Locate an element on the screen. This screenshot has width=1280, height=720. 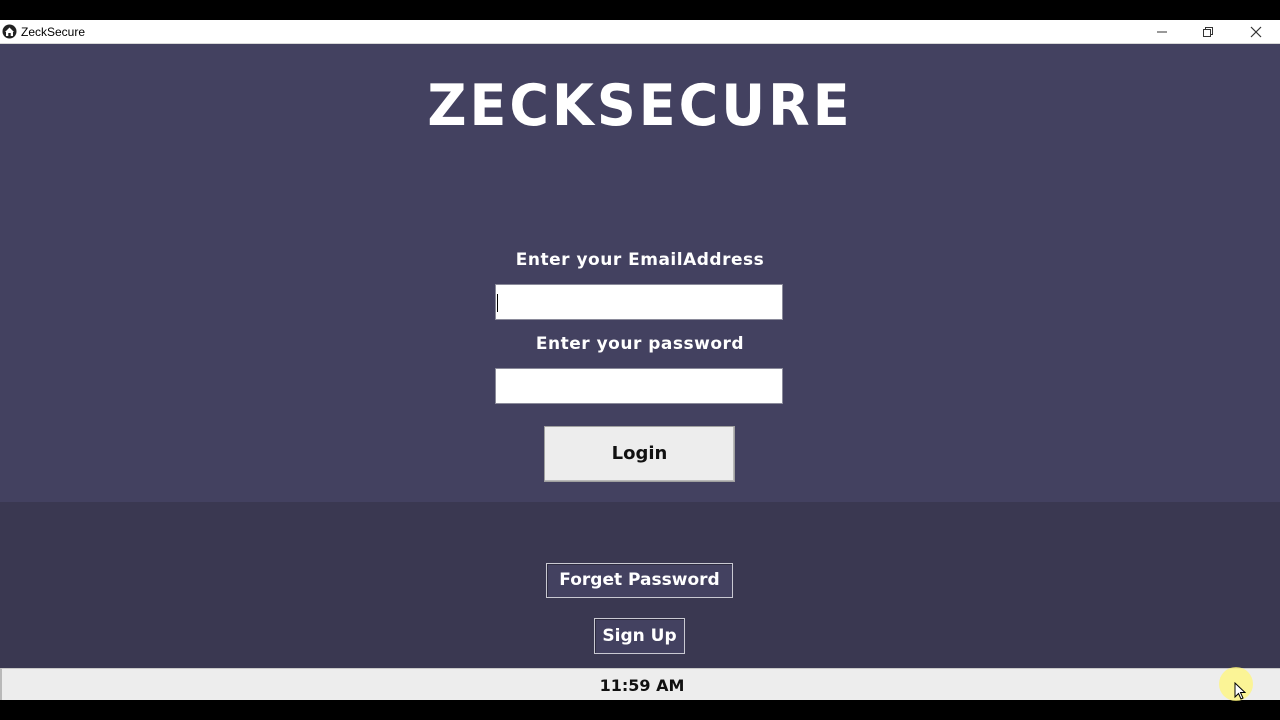
forget-password-button: Forget Password is located at coordinates (639, 580).